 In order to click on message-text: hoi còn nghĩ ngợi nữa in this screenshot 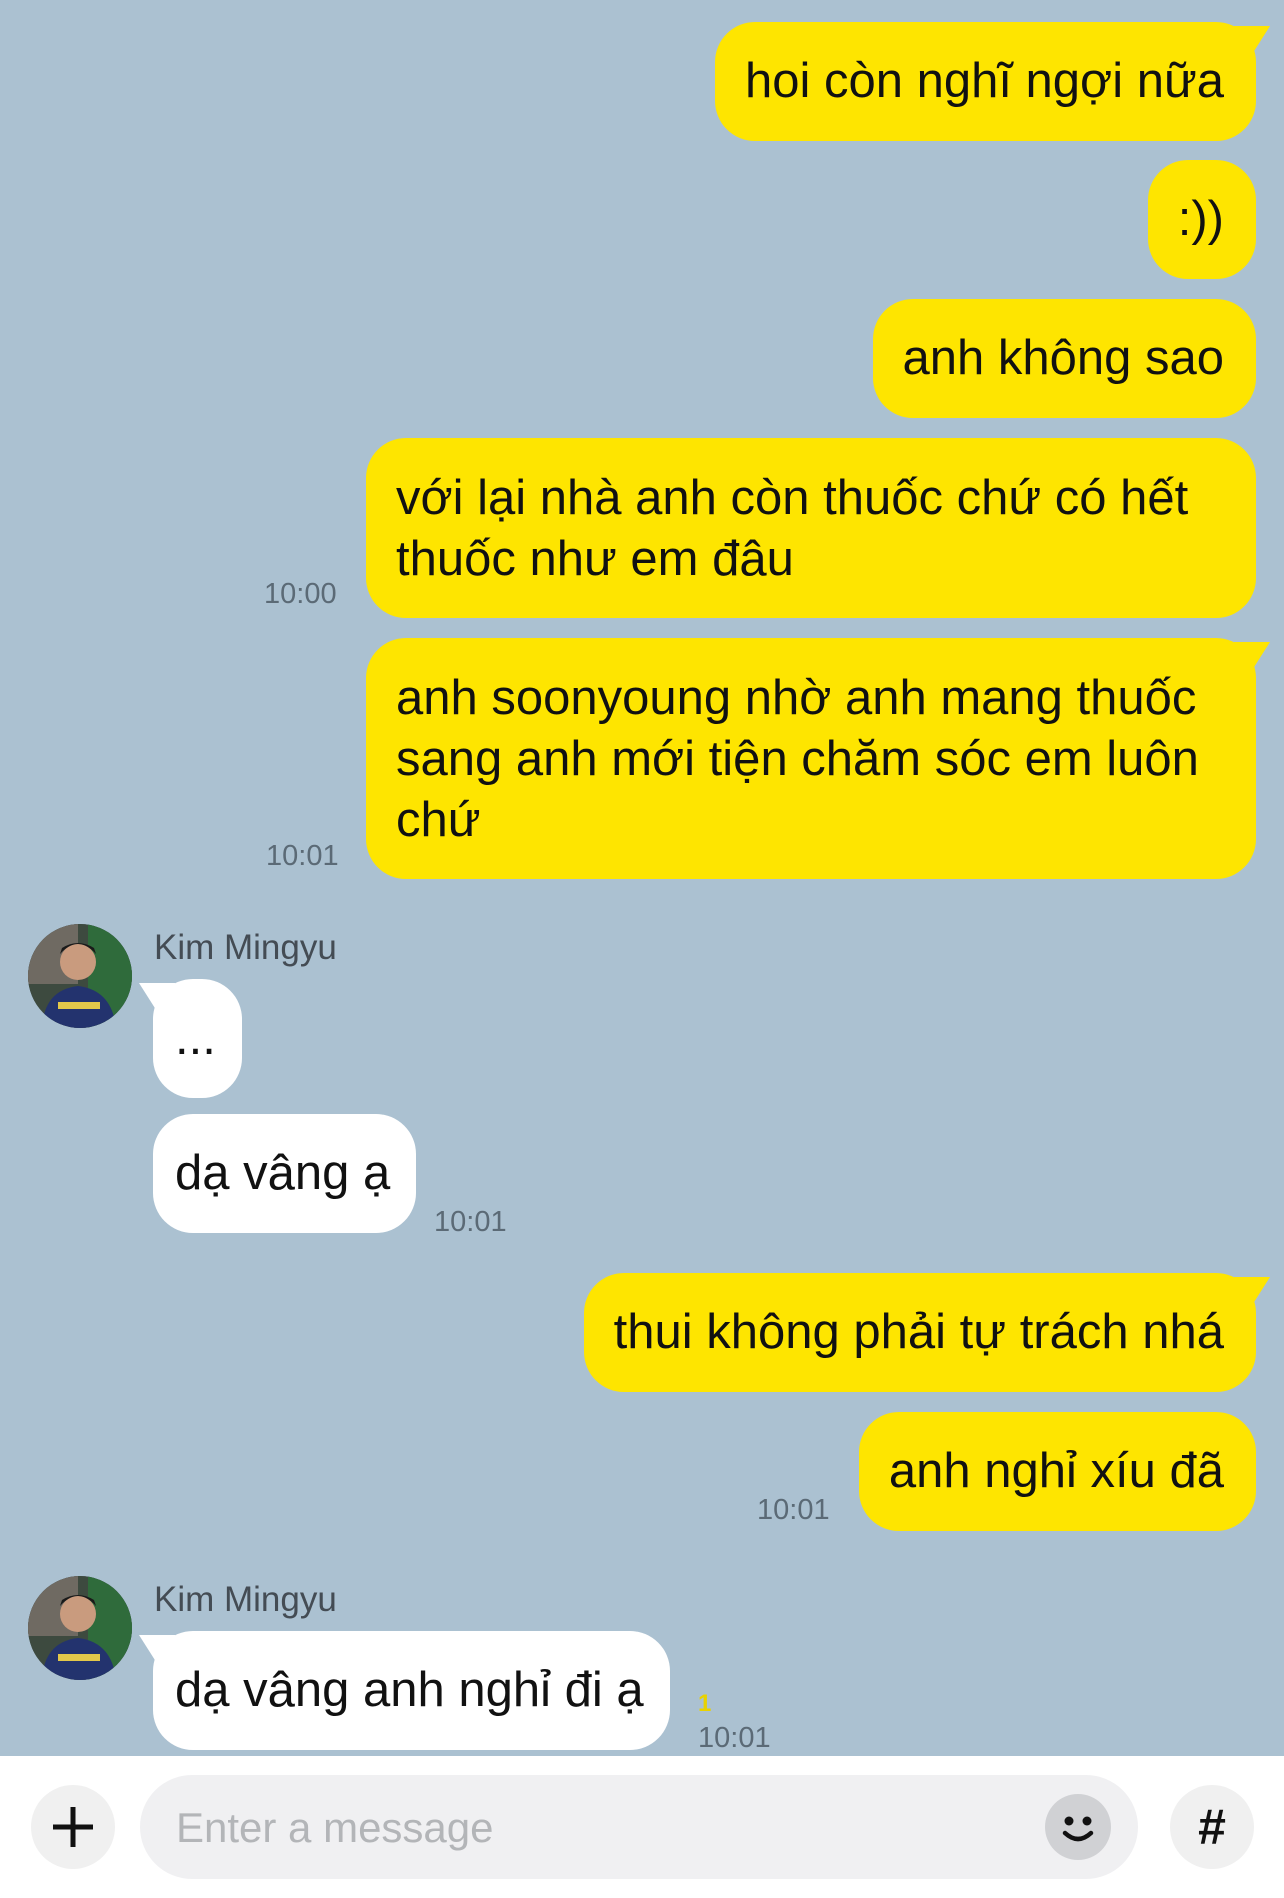, I will do `click(984, 81)`.